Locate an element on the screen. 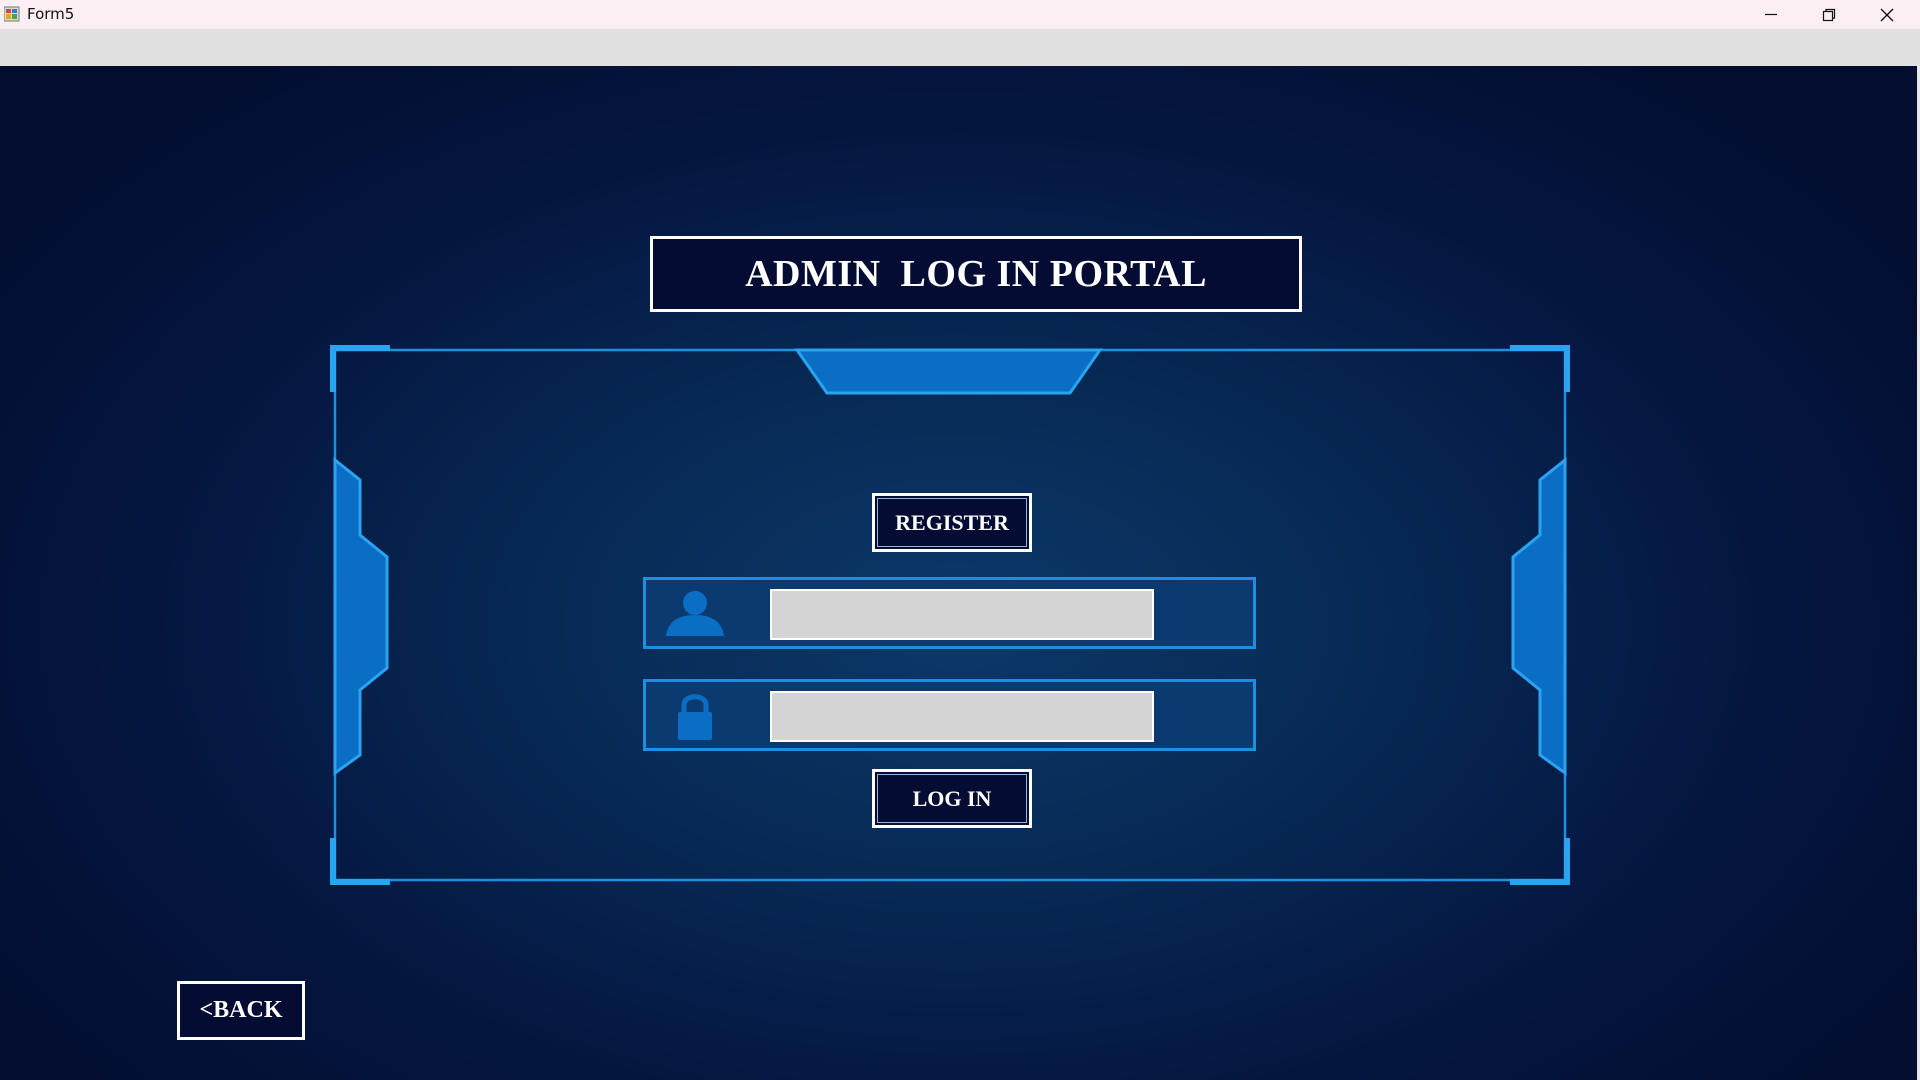  lock-icon is located at coordinates (695, 717).